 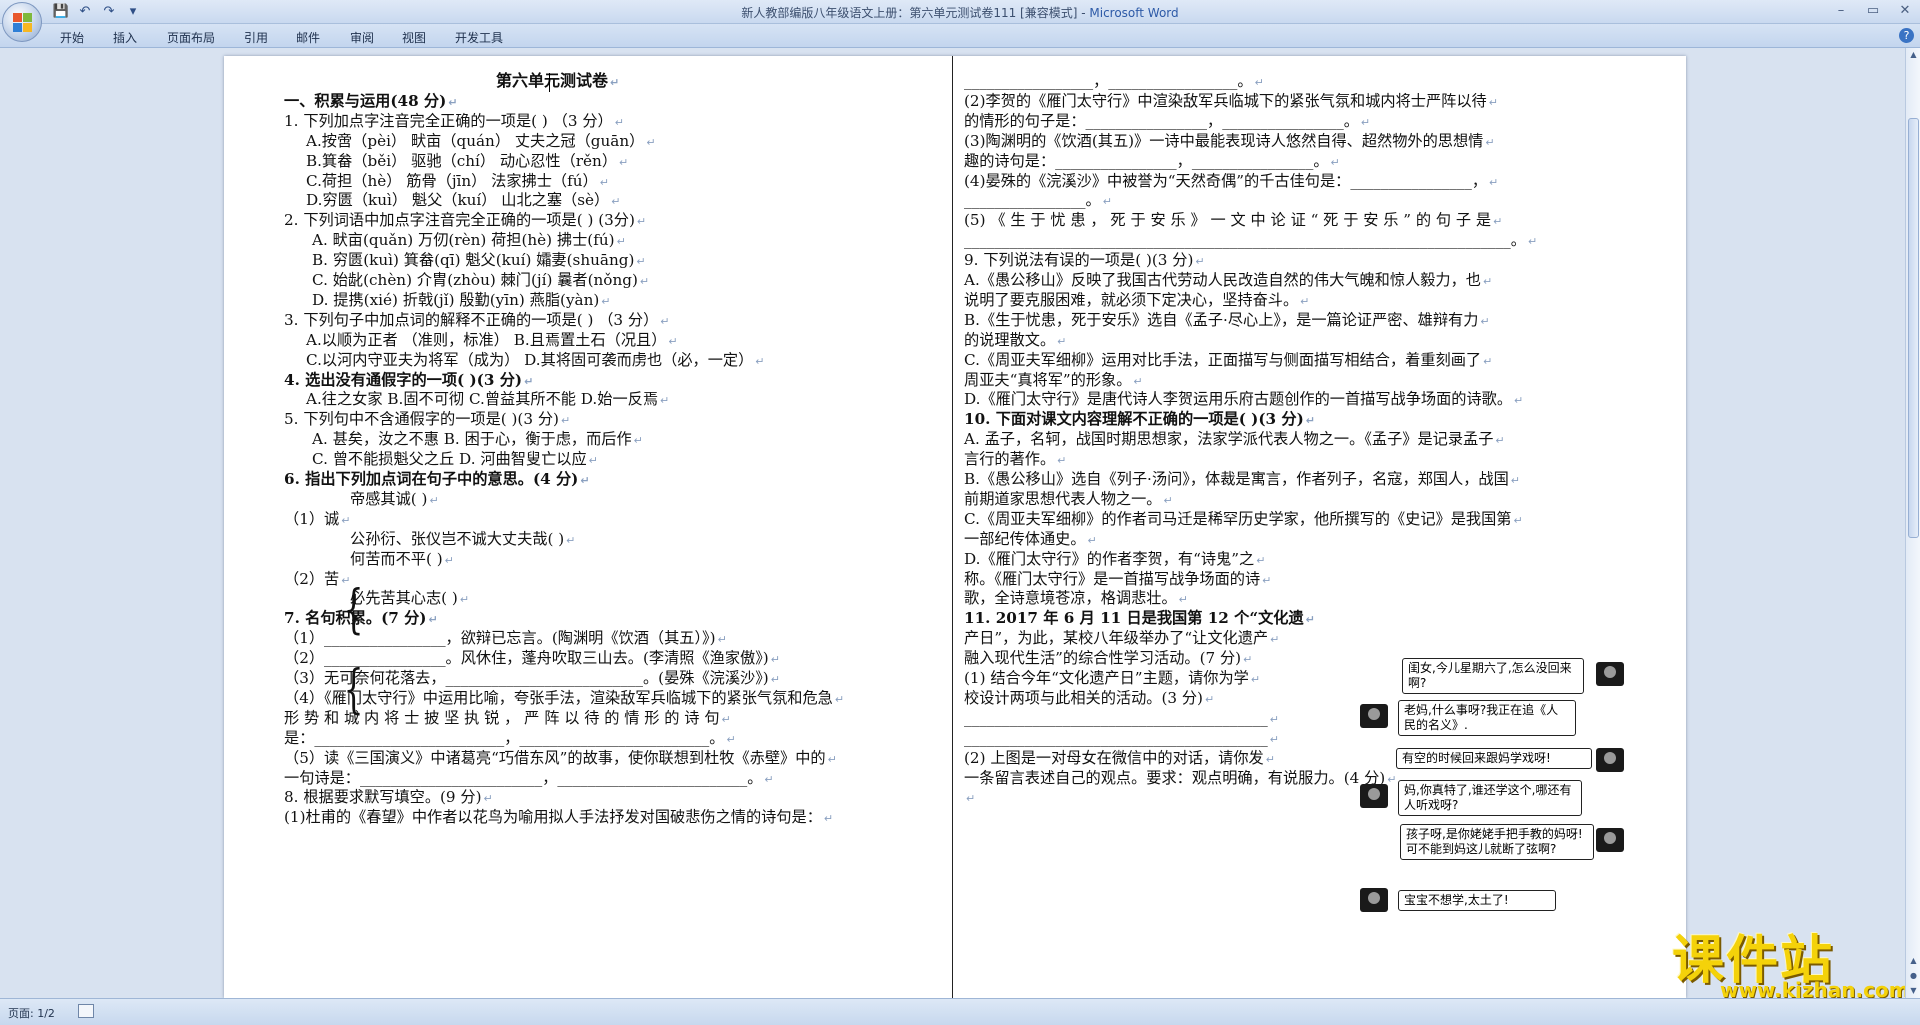 What do you see at coordinates (1139, 618) in the screenshot?
I see `document-line: 11. 2017 年 6 月 11 日是我国第 12 个“文化遗 ↵` at bounding box center [1139, 618].